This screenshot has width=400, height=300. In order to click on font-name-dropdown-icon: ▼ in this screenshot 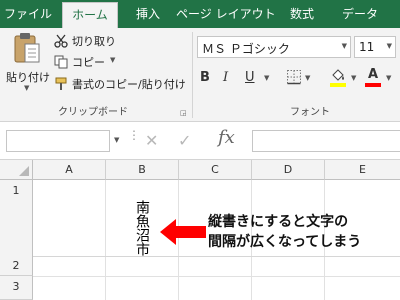, I will do `click(344, 46)`.